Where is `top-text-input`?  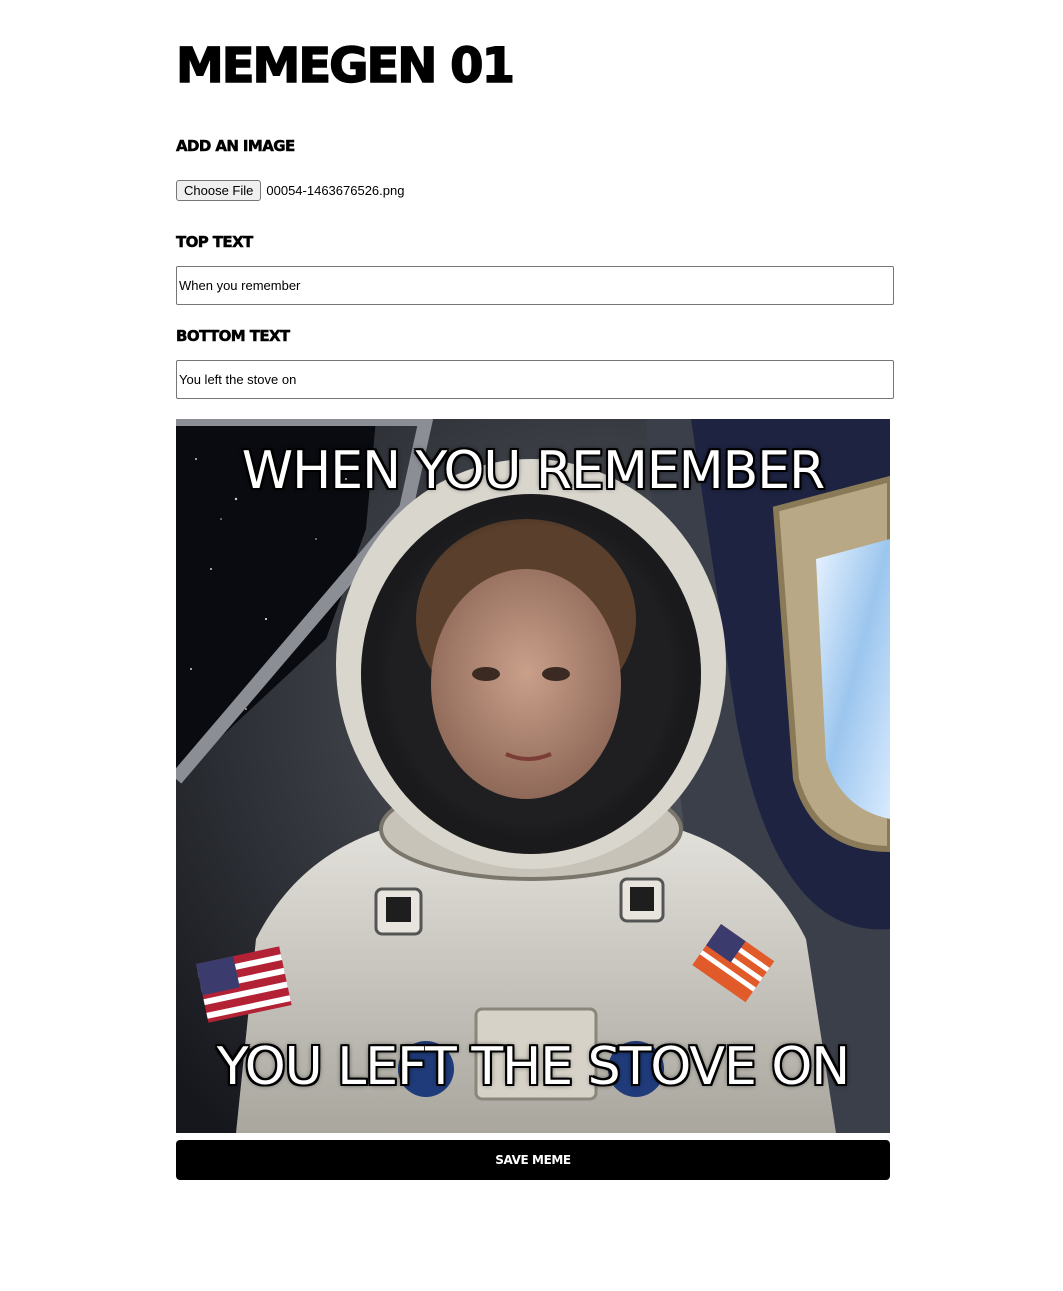
top-text-input is located at coordinates (535, 285).